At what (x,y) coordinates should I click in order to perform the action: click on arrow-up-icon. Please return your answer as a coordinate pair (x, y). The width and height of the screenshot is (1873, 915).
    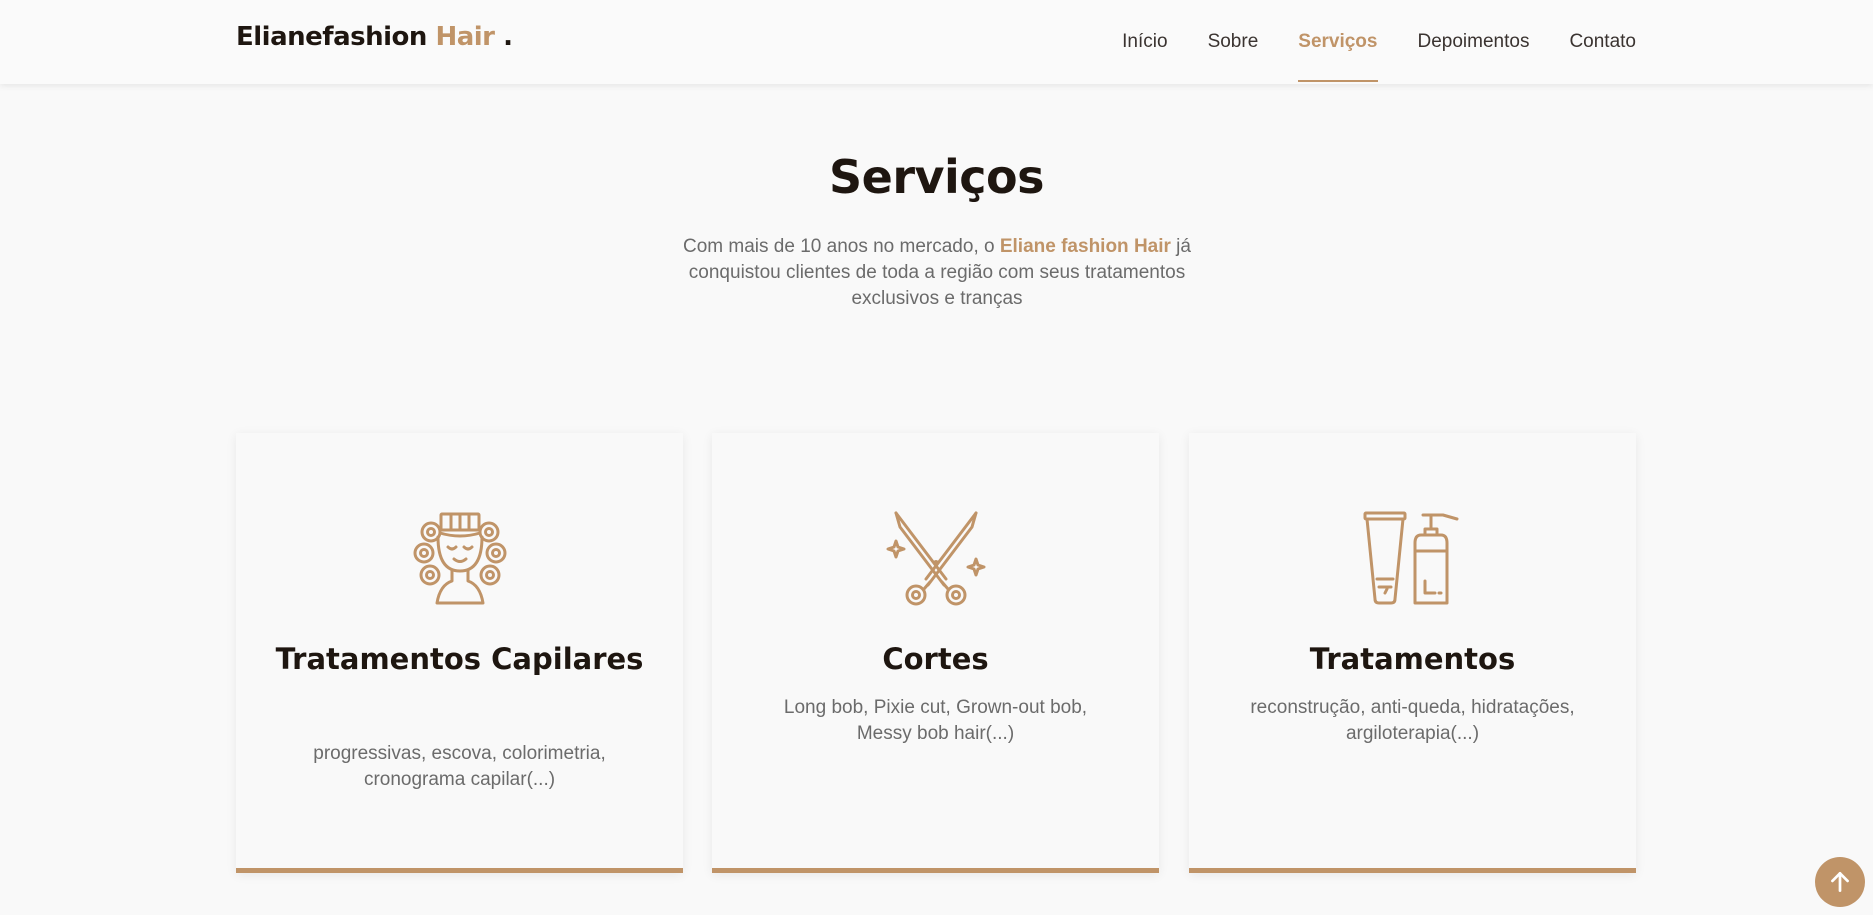
    Looking at the image, I should click on (1840, 882).